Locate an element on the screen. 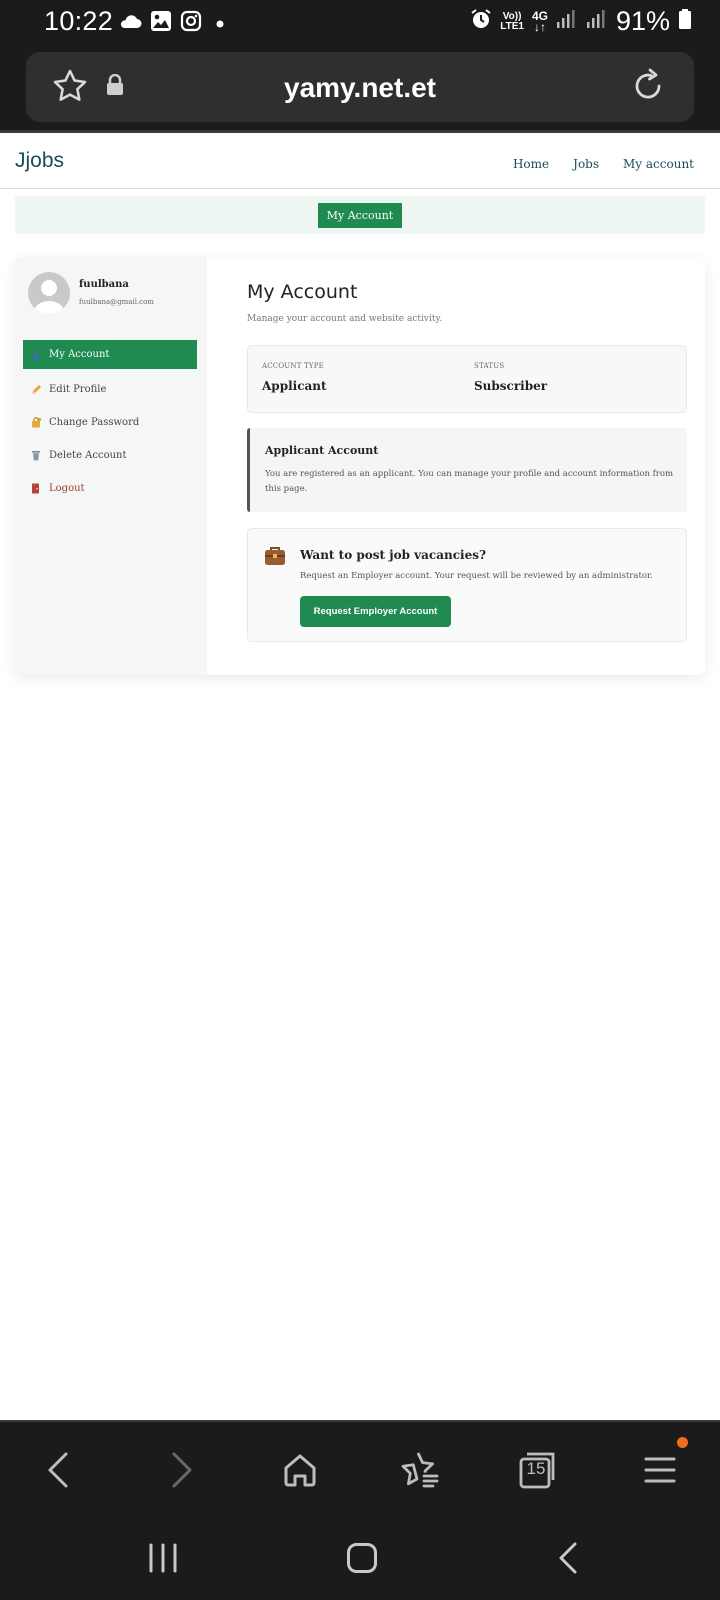  tab-count: 15 is located at coordinates (536, 1468).